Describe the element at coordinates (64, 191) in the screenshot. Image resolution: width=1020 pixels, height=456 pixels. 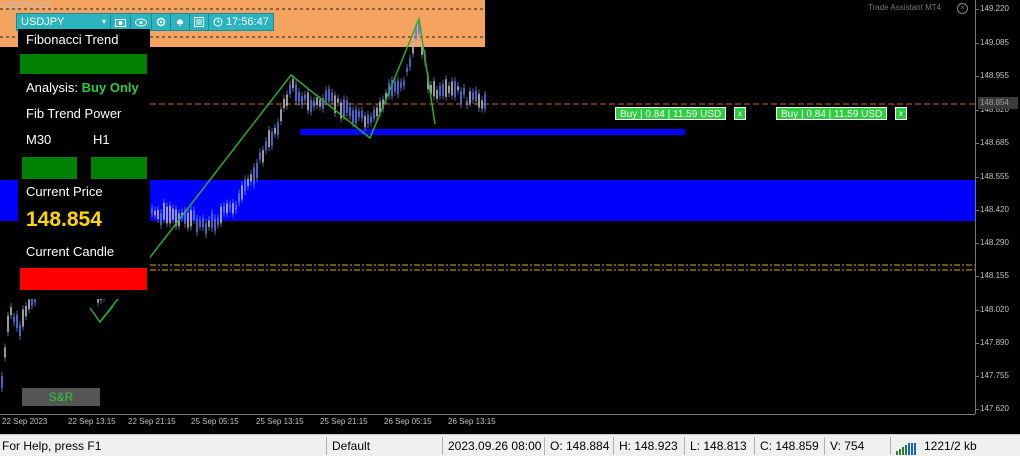
I see `current-price-label: Current Price` at that location.